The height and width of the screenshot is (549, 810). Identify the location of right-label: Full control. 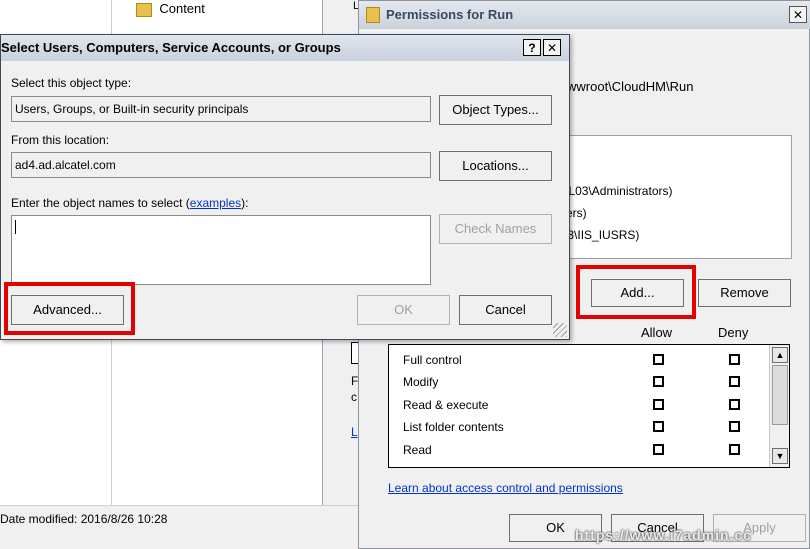
(432, 360).